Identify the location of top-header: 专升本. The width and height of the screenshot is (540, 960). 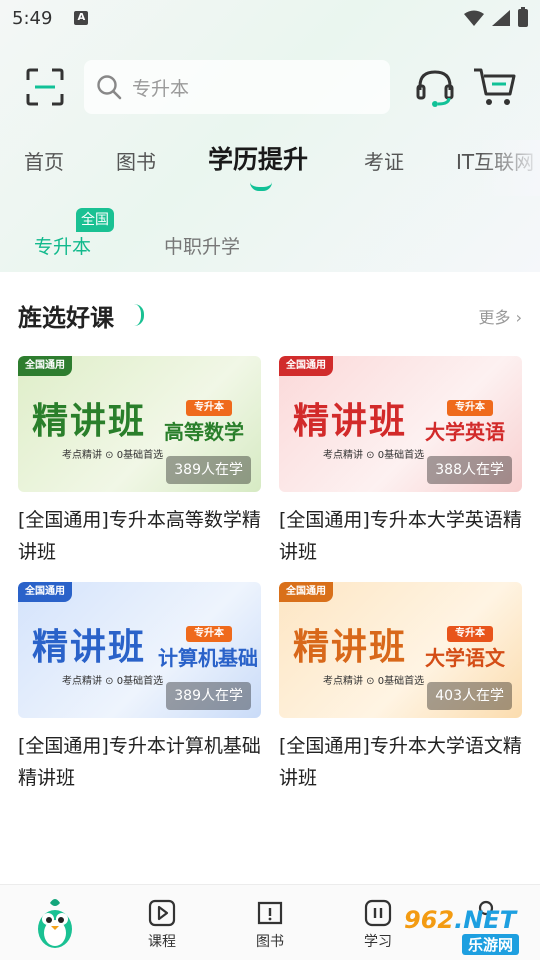
(270, 86).